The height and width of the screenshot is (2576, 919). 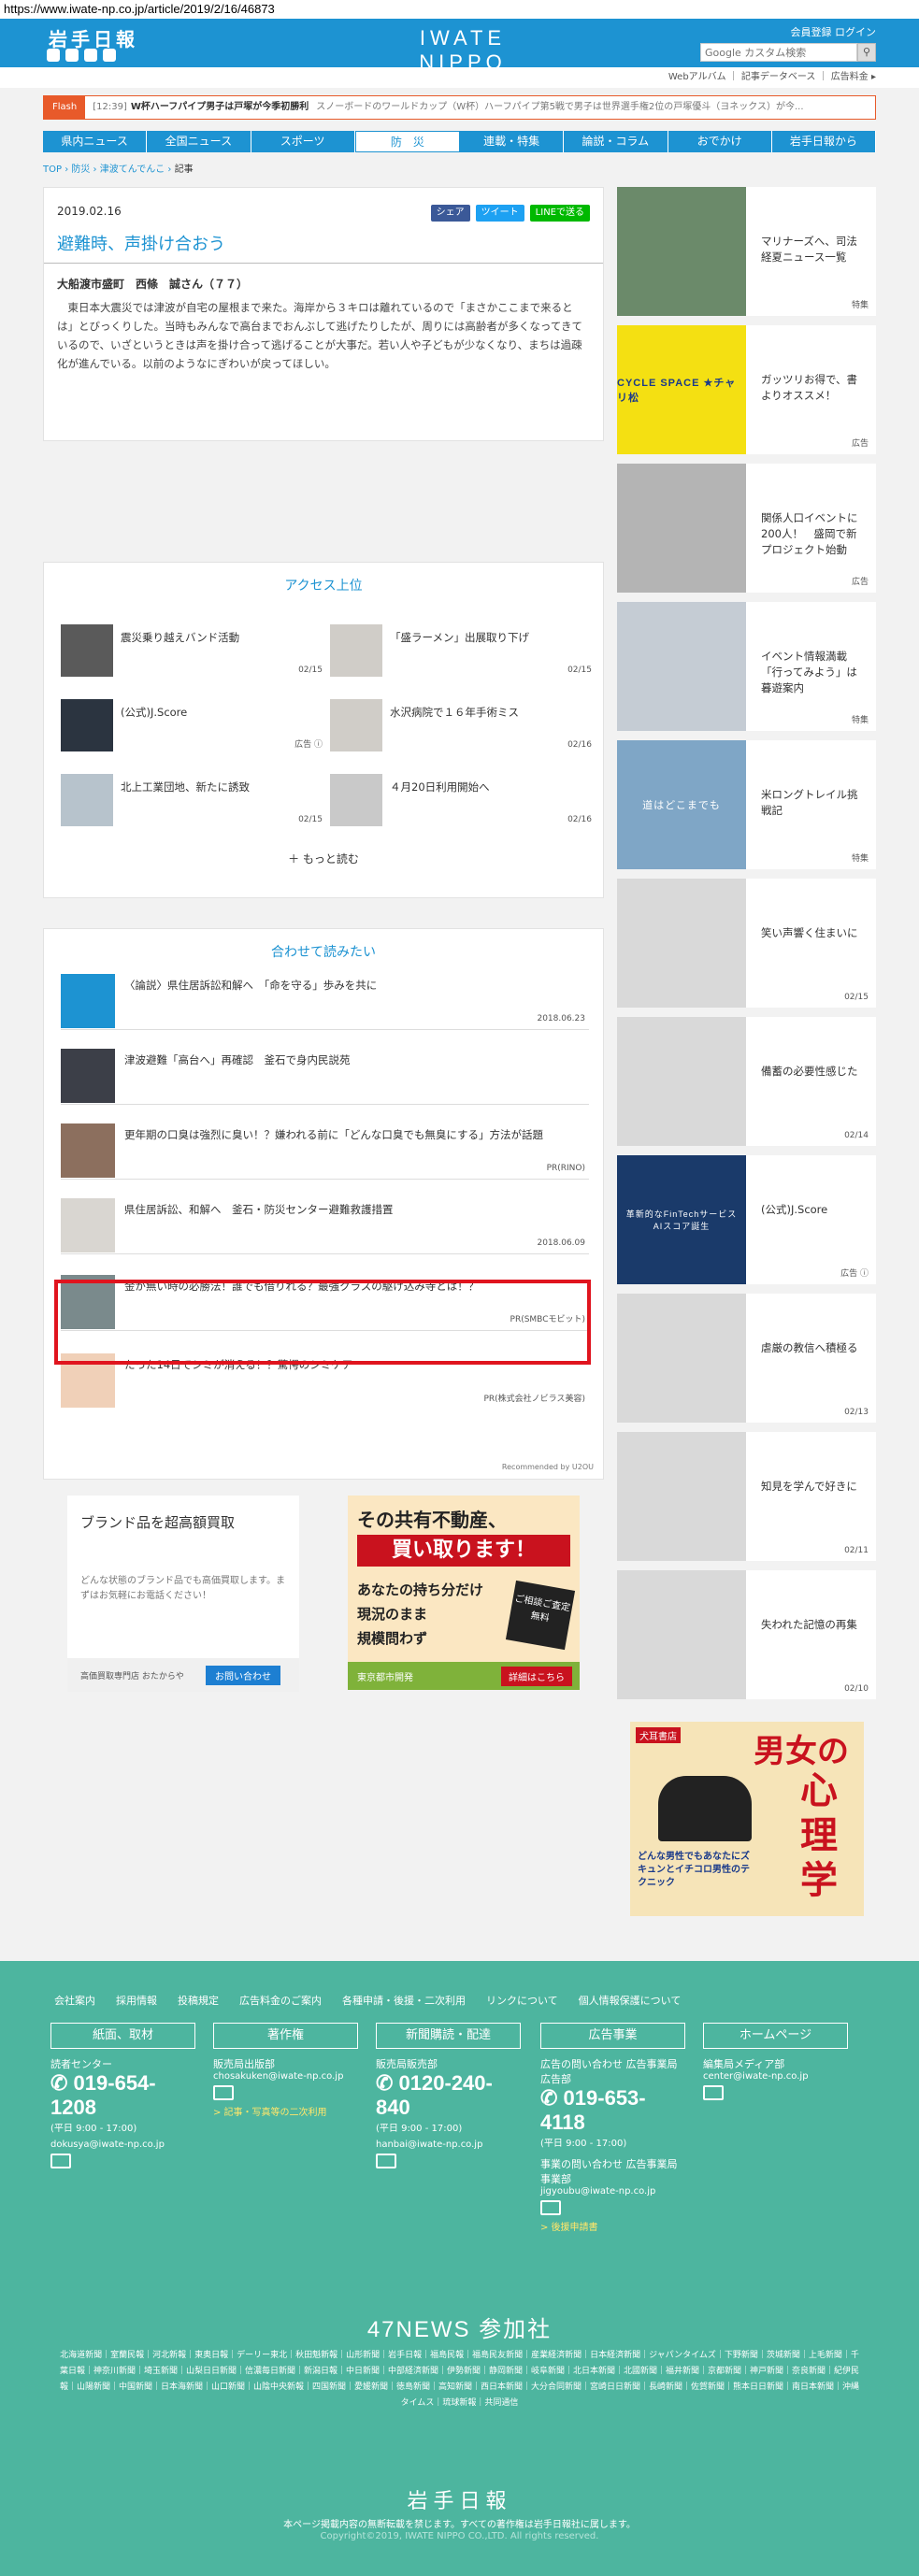 What do you see at coordinates (404, 2000) in the screenshot?
I see `footer-link: 各種申請・後援・二次利用` at bounding box center [404, 2000].